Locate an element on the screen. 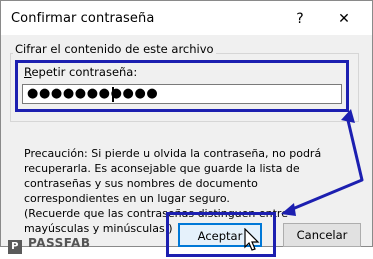 The width and height of the screenshot is (373, 259). groupbox-label: Cifrar el contenido de este archivo is located at coordinates (114, 49).